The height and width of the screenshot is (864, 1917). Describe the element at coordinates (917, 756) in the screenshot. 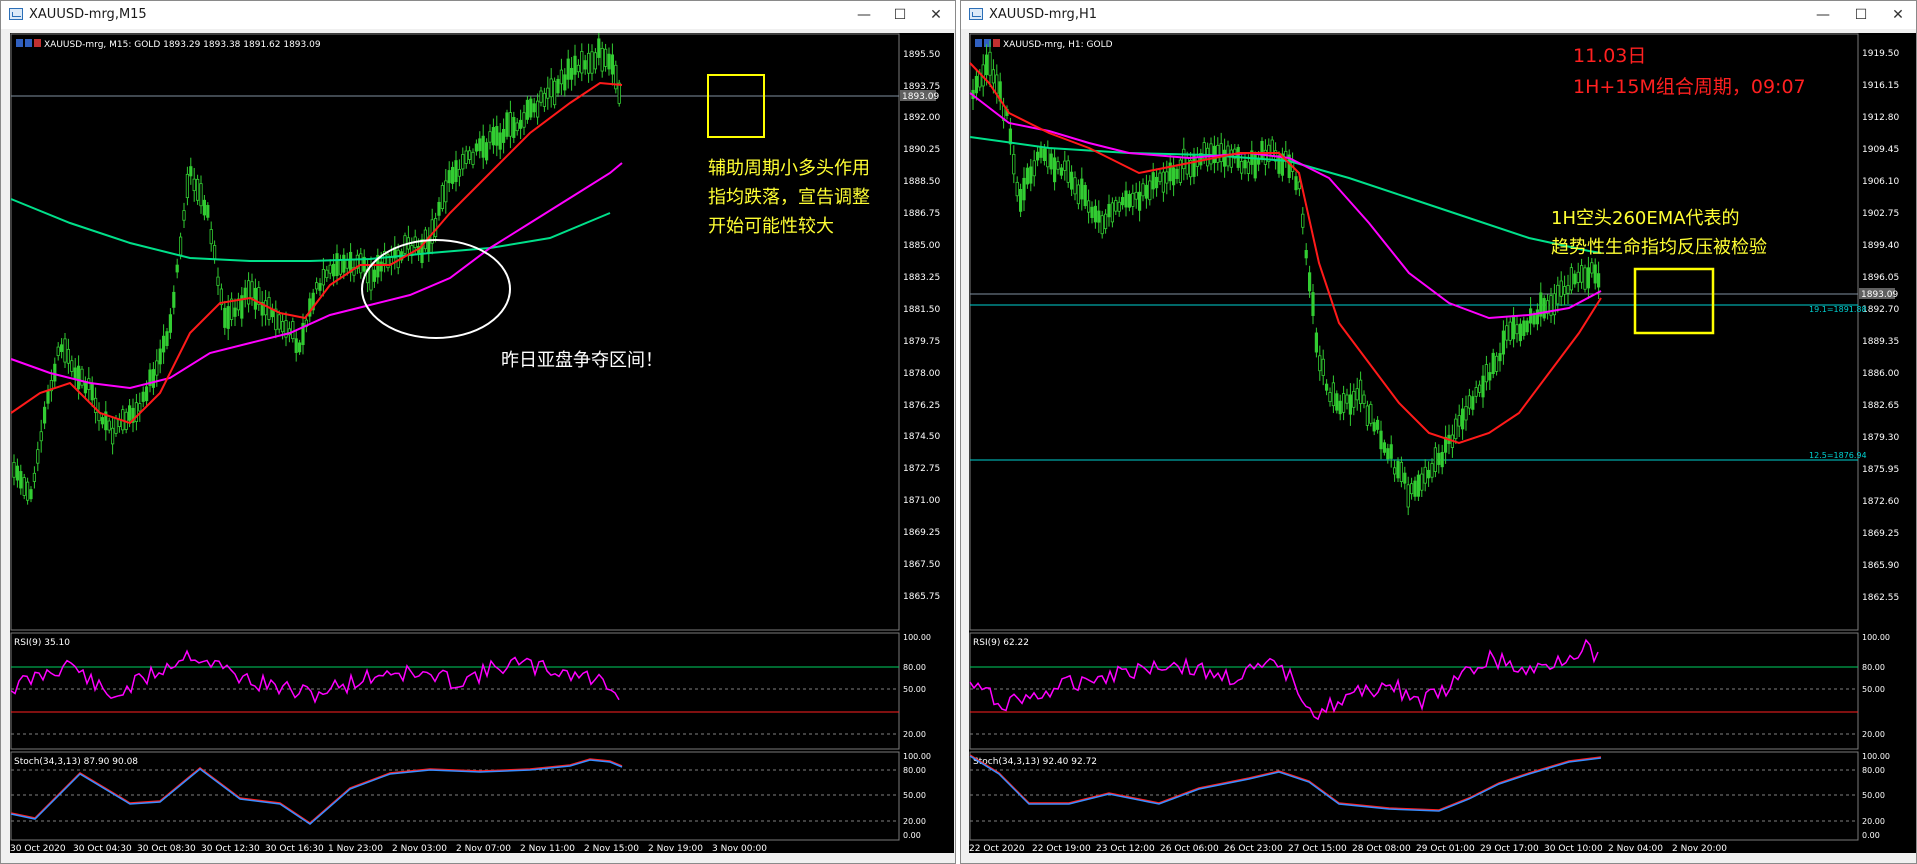

I see `stoch-tick: 100.00` at that location.